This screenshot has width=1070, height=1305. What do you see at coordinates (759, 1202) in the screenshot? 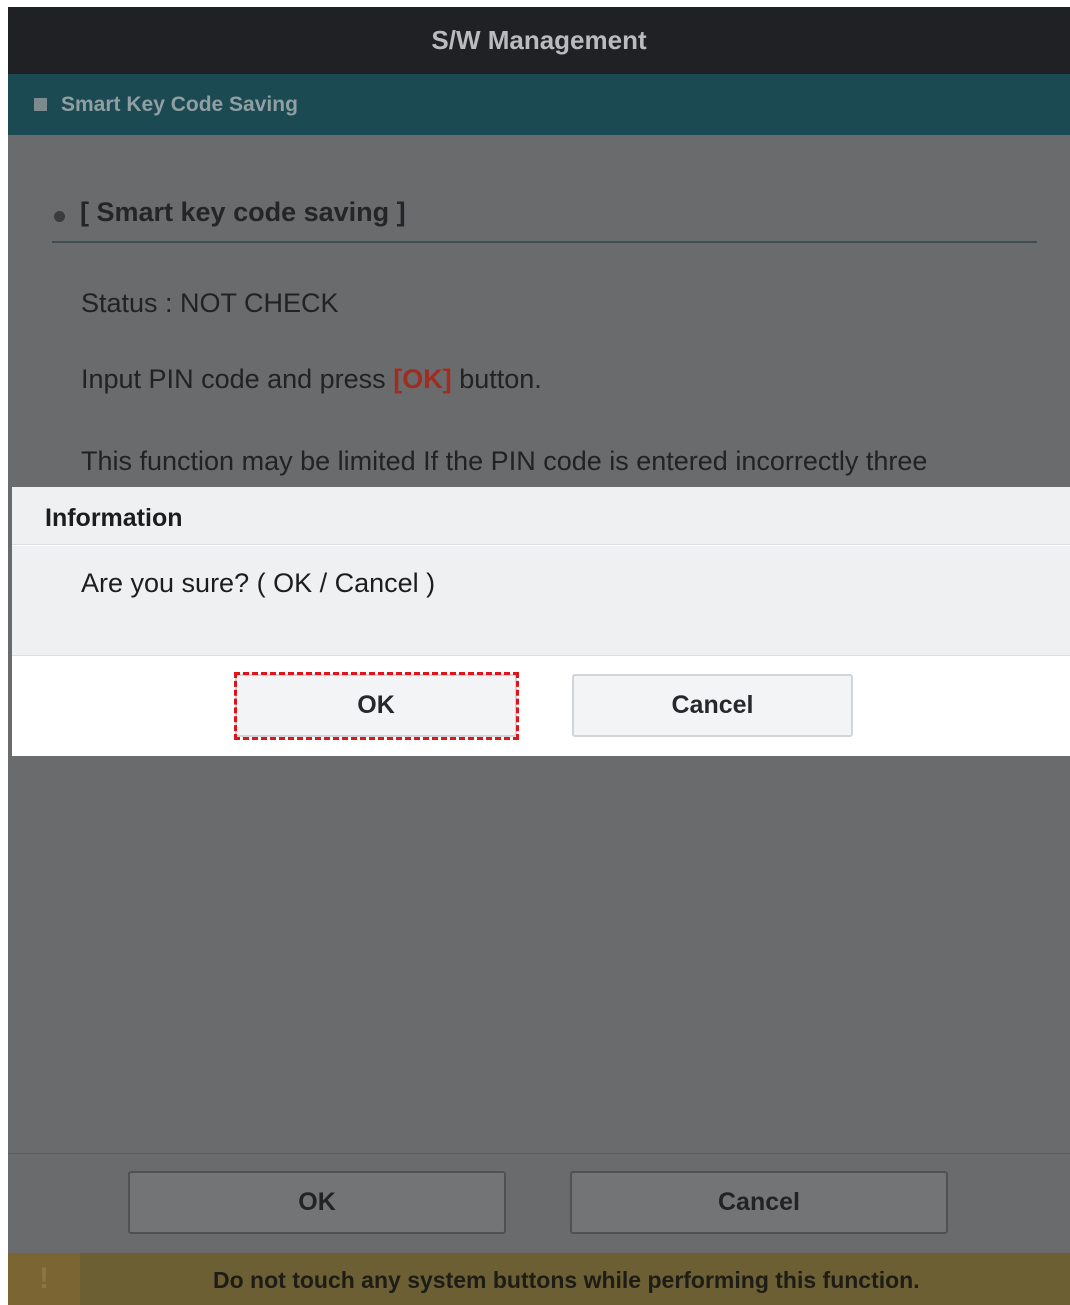
I see `bottom-cancel-button: Cancel` at bounding box center [759, 1202].